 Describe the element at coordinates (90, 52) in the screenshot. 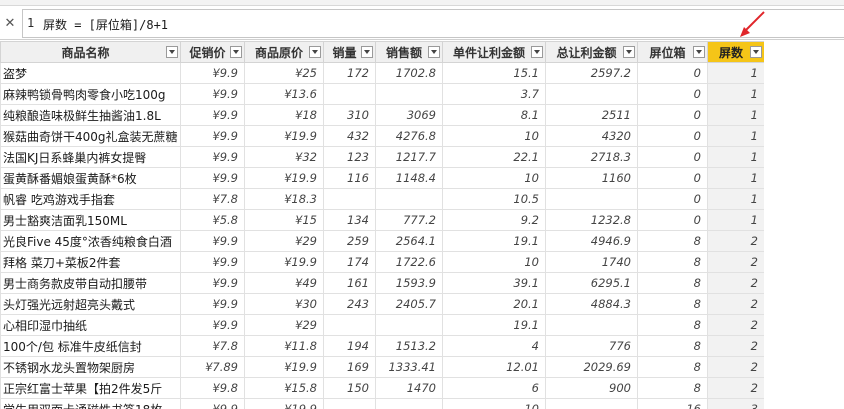

I see `column-header-name: 商品名称` at that location.